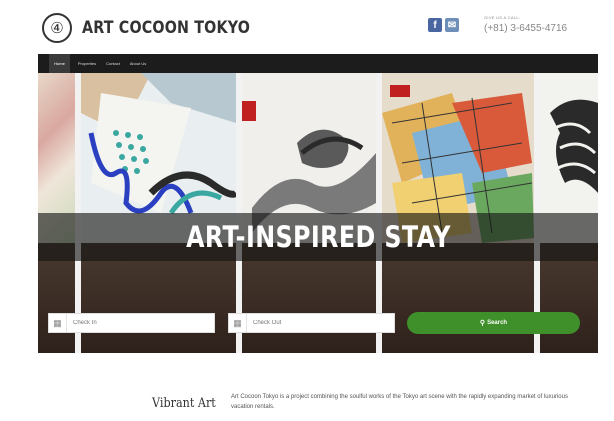  I want to click on check-out-field: ▦, so click(311, 323).